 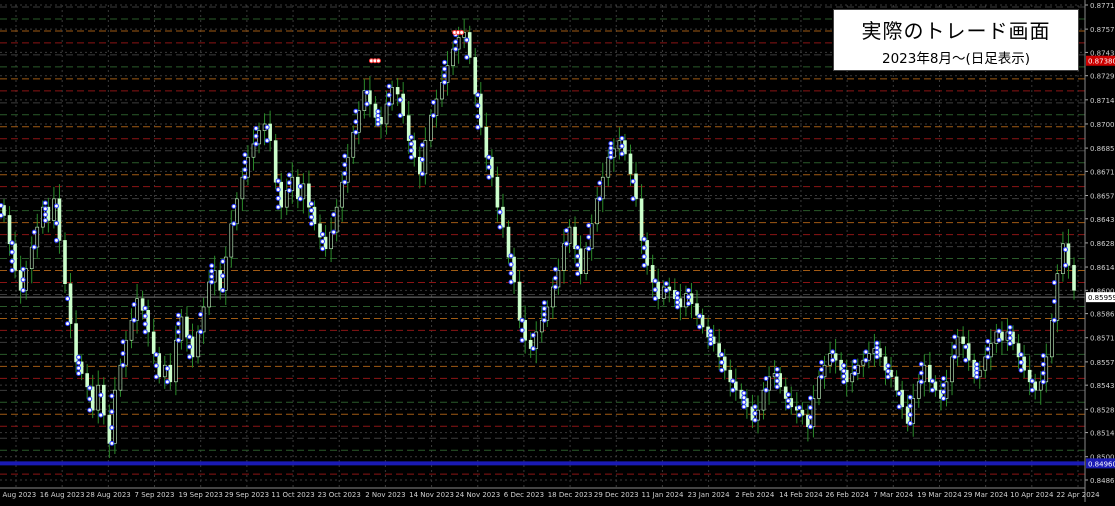 I want to click on y-tick-label: 0.86430, so click(x=1102, y=220).